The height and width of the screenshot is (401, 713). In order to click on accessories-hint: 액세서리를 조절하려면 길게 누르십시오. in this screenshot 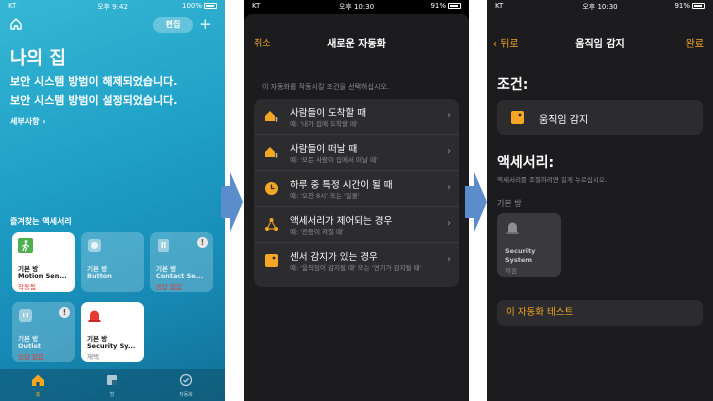, I will do `click(552, 180)`.